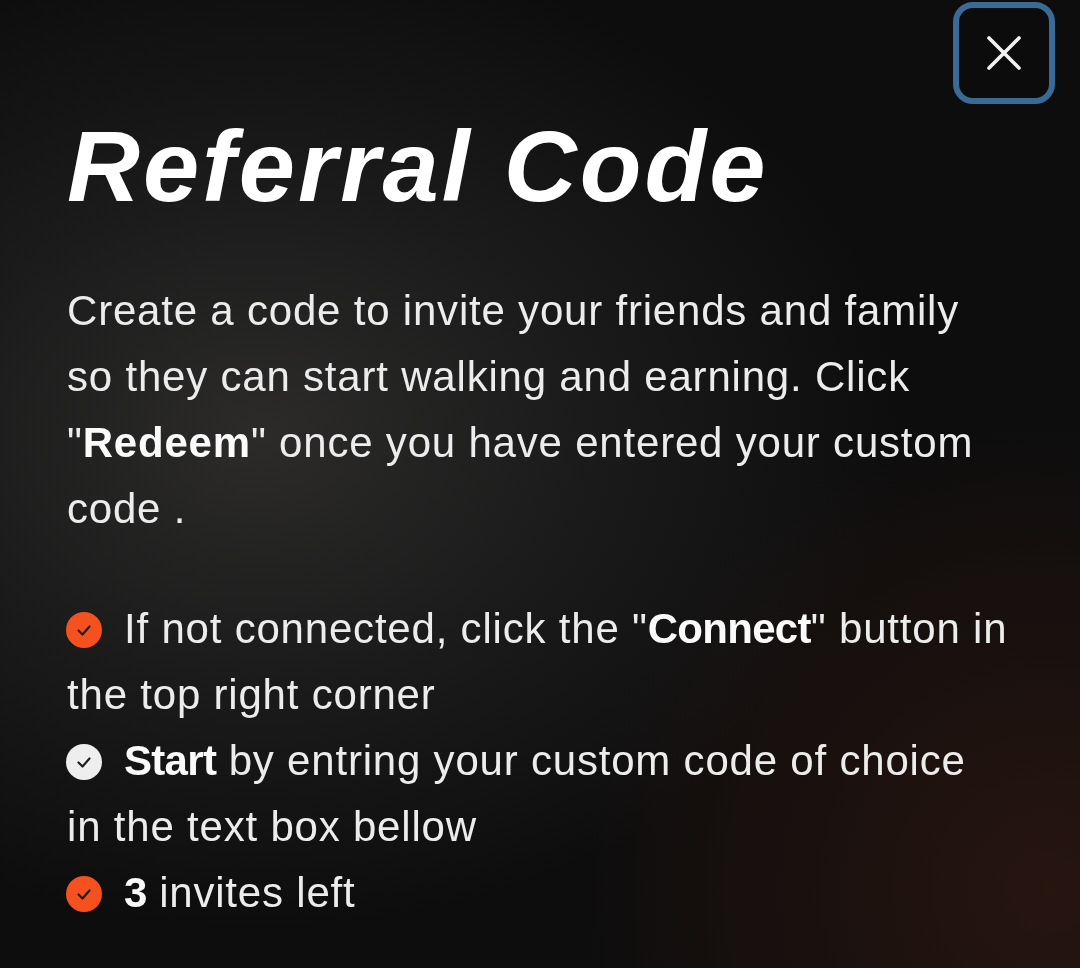  Describe the element at coordinates (418, 166) in the screenshot. I see `dialog-title: Referral Code` at that location.